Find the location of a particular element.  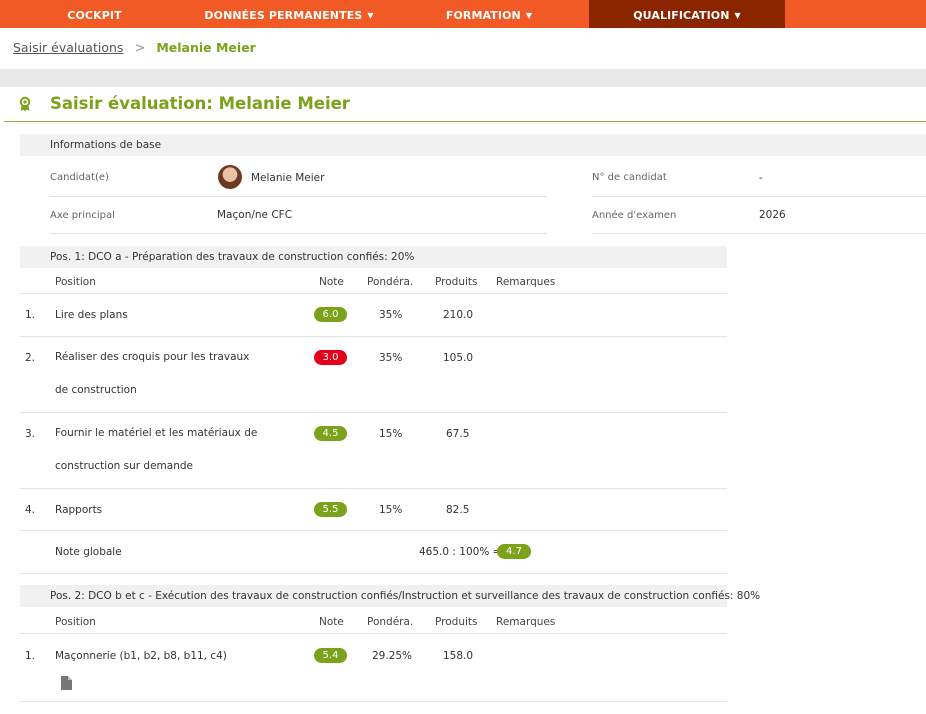

nav-cockpit: COCKPIT is located at coordinates (94, 14).